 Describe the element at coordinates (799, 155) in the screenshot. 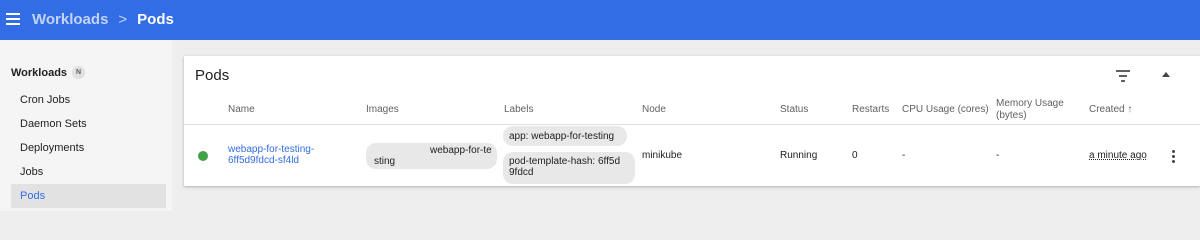

I see `status-cell: Running` at that location.